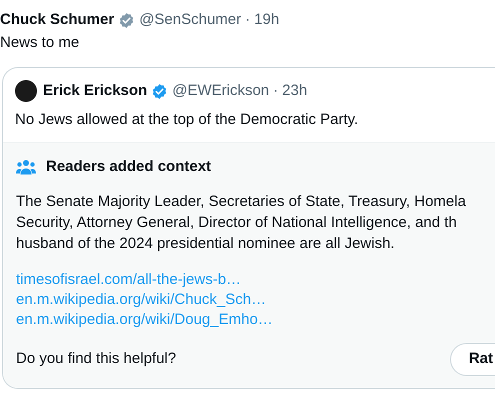 Image resolution: width=495 pixels, height=400 pixels. What do you see at coordinates (129, 167) in the screenshot?
I see `context-title: Readers added context` at bounding box center [129, 167].